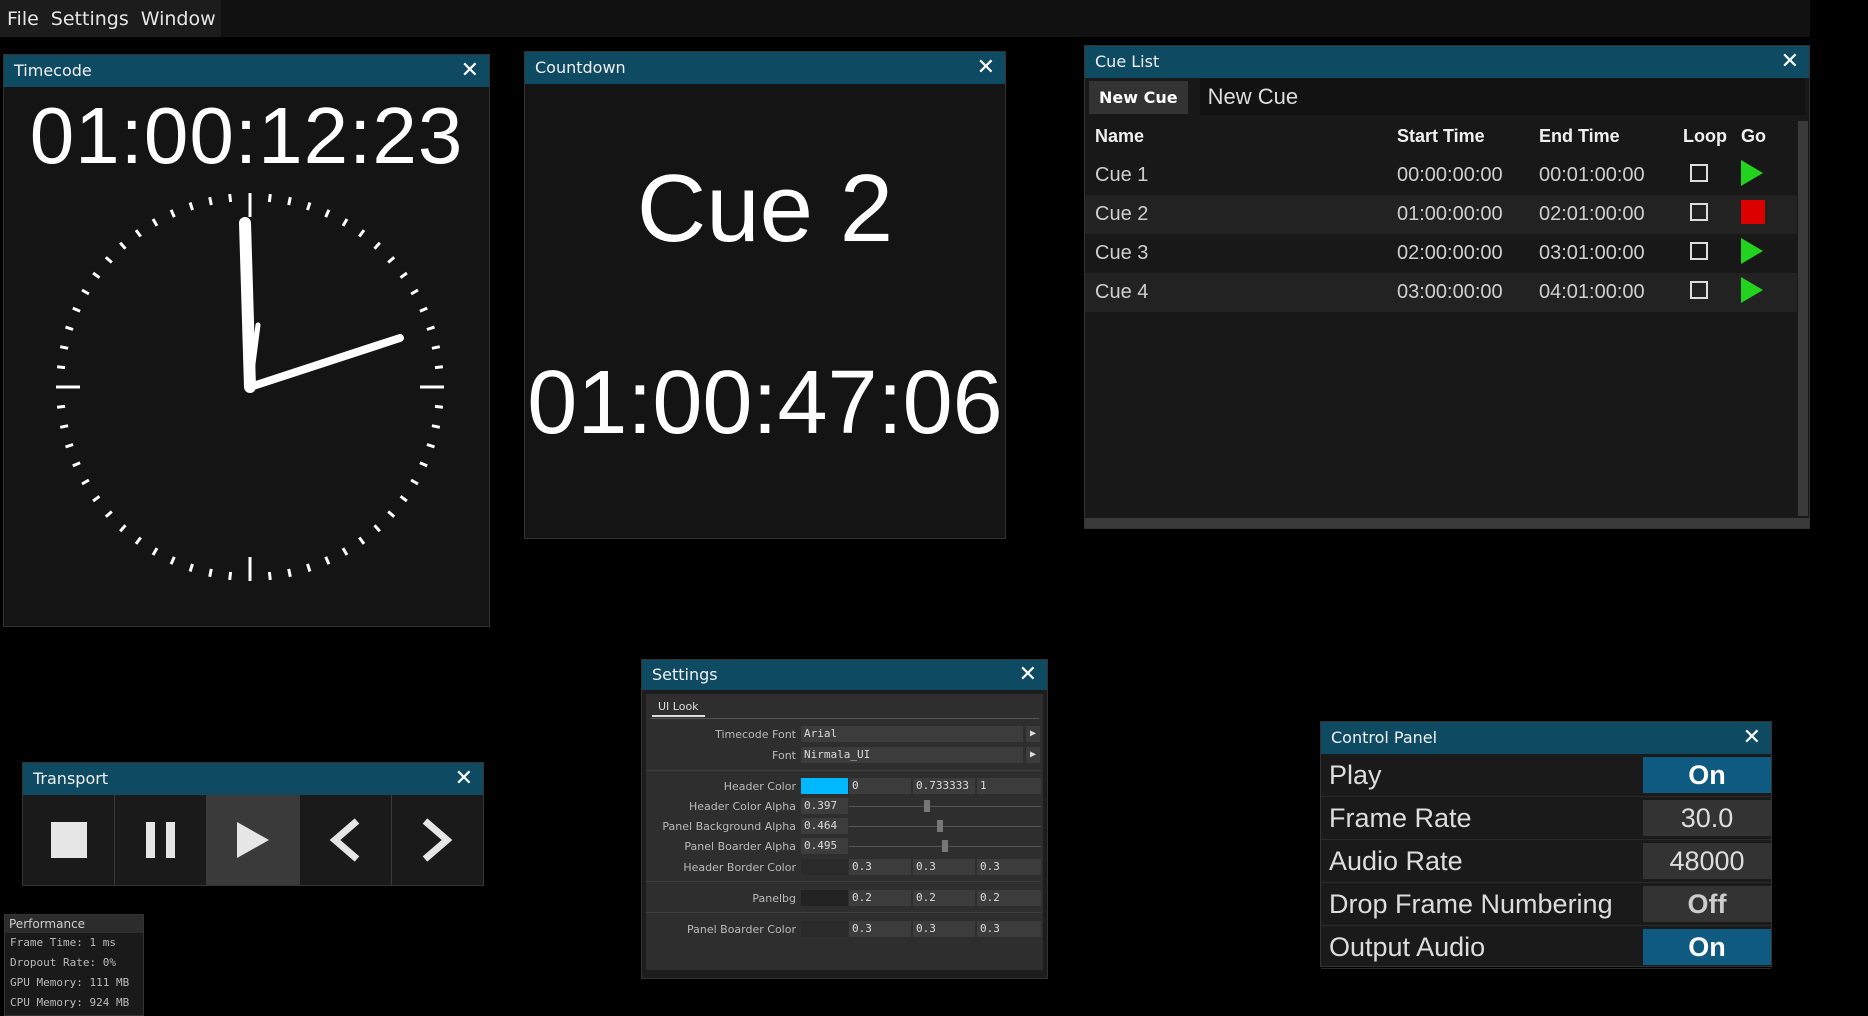 The width and height of the screenshot is (1868, 1016). What do you see at coordinates (1009, 929) in the screenshot?
I see `panel-border-color-b: 0.3` at bounding box center [1009, 929].